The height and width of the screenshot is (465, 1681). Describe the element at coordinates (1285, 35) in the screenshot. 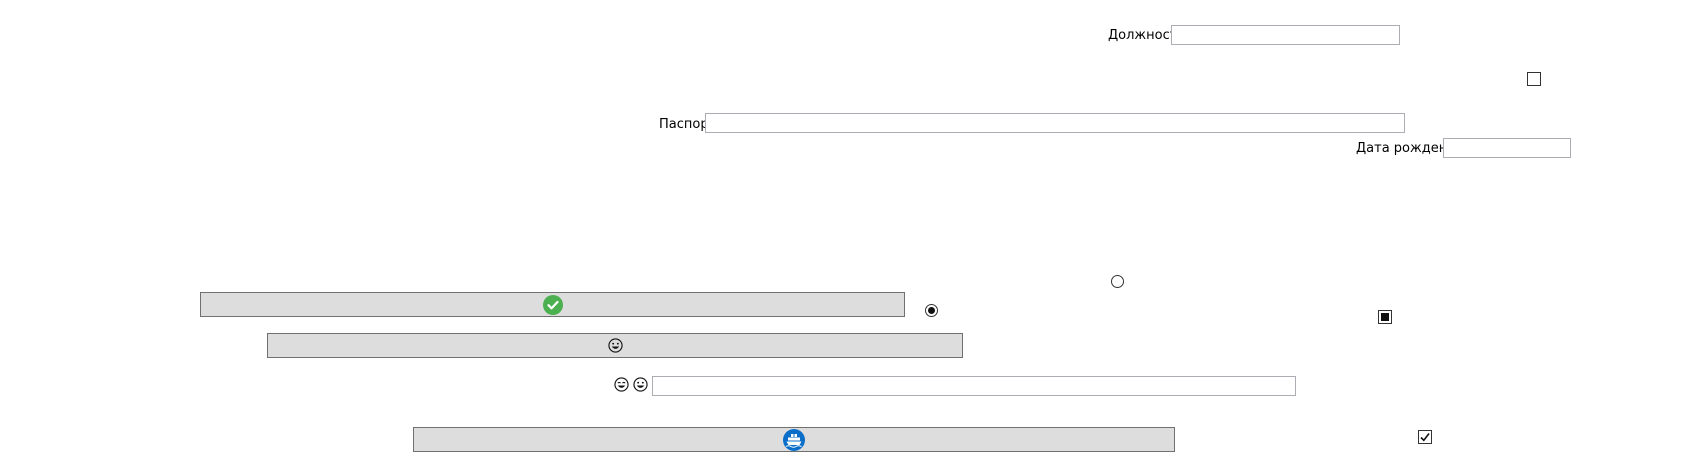

I see `position-input` at that location.